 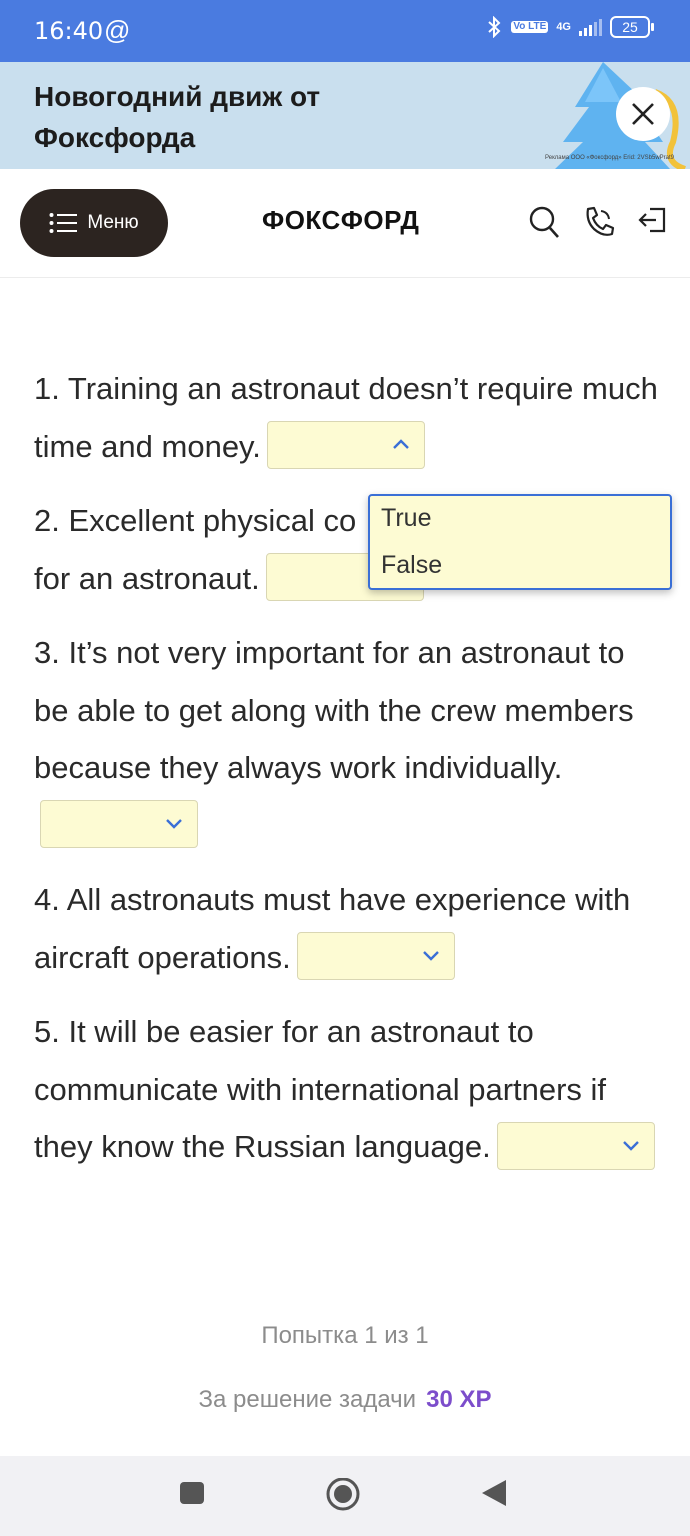 What do you see at coordinates (177, 117) in the screenshot?
I see `banner-title: Новогодний движ от Фоксфорда` at bounding box center [177, 117].